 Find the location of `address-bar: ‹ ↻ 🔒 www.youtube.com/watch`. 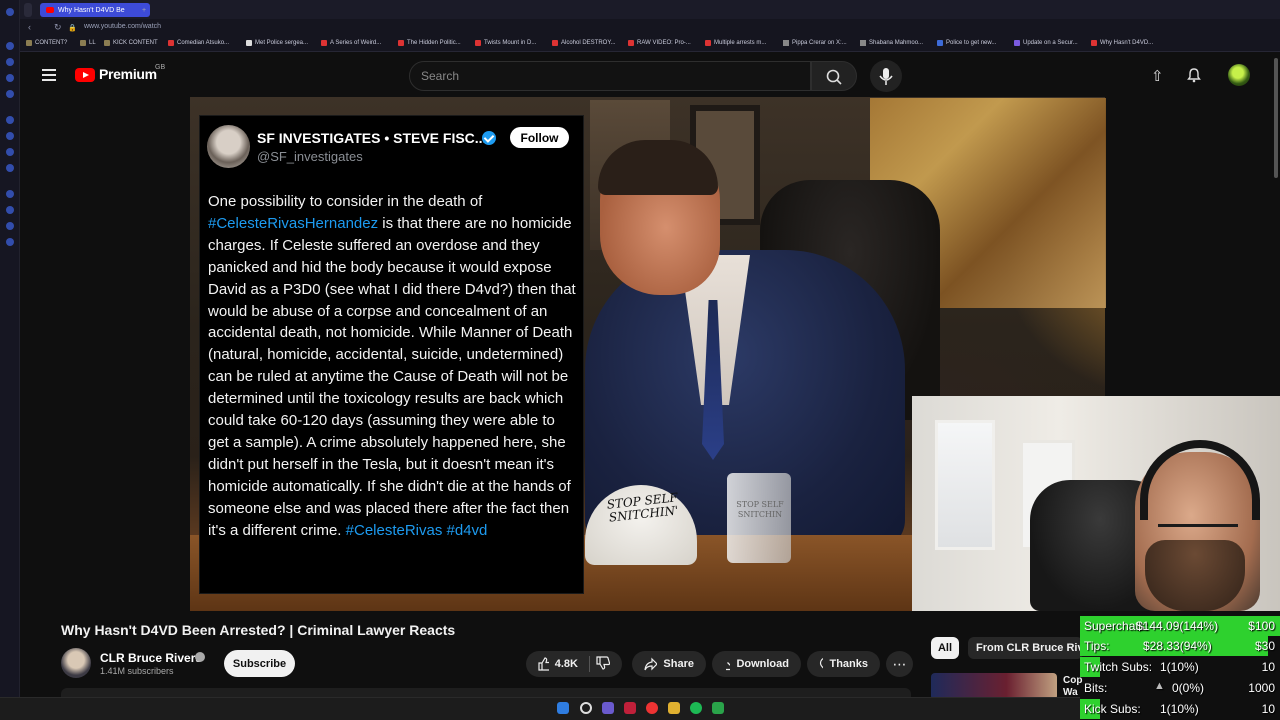

address-bar: ‹ ↻ 🔒 www.youtube.com/watch is located at coordinates (650, 28).